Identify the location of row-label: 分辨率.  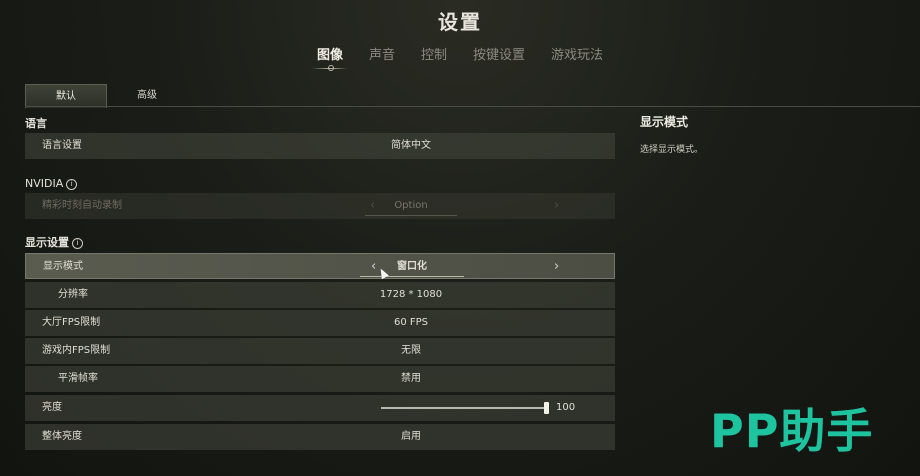
(73, 294).